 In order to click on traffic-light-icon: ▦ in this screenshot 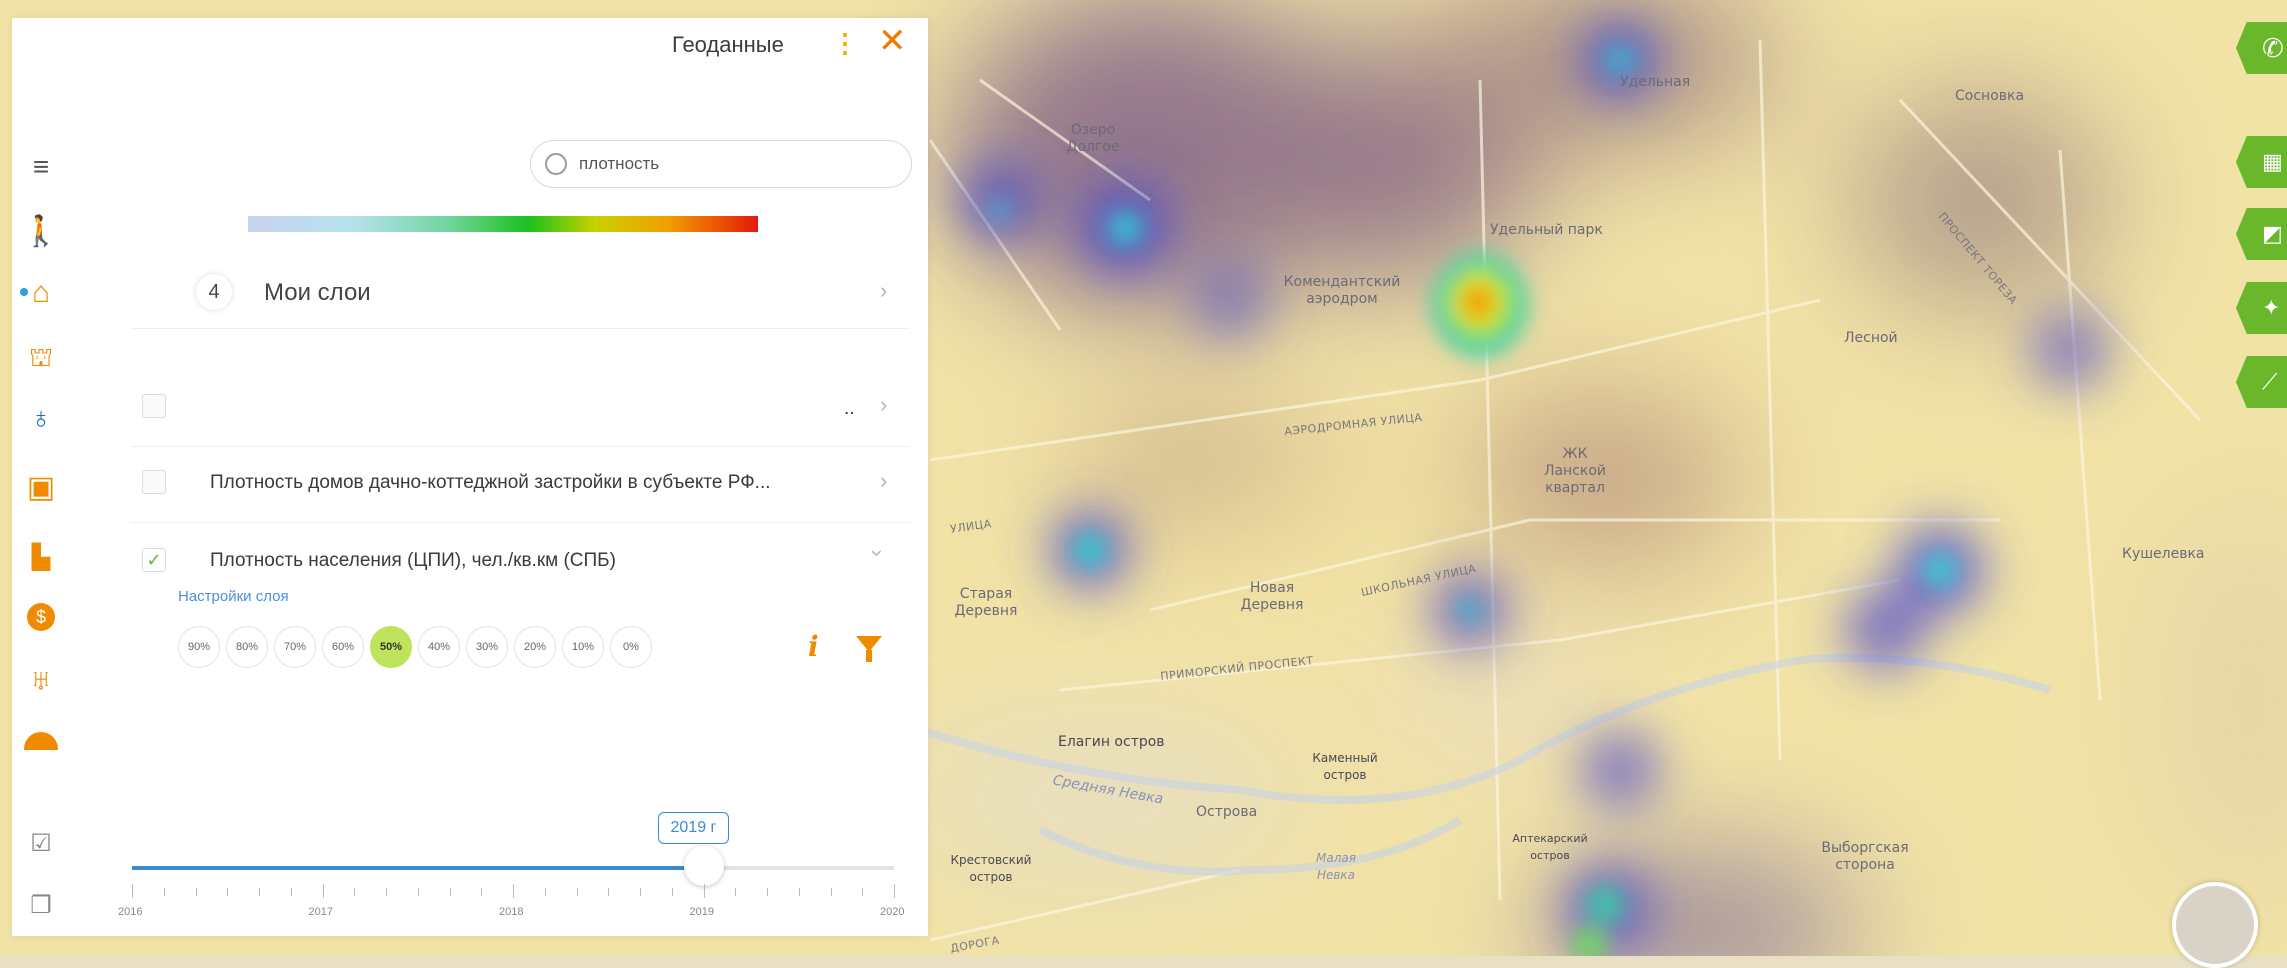, I will do `click(2272, 161)`.